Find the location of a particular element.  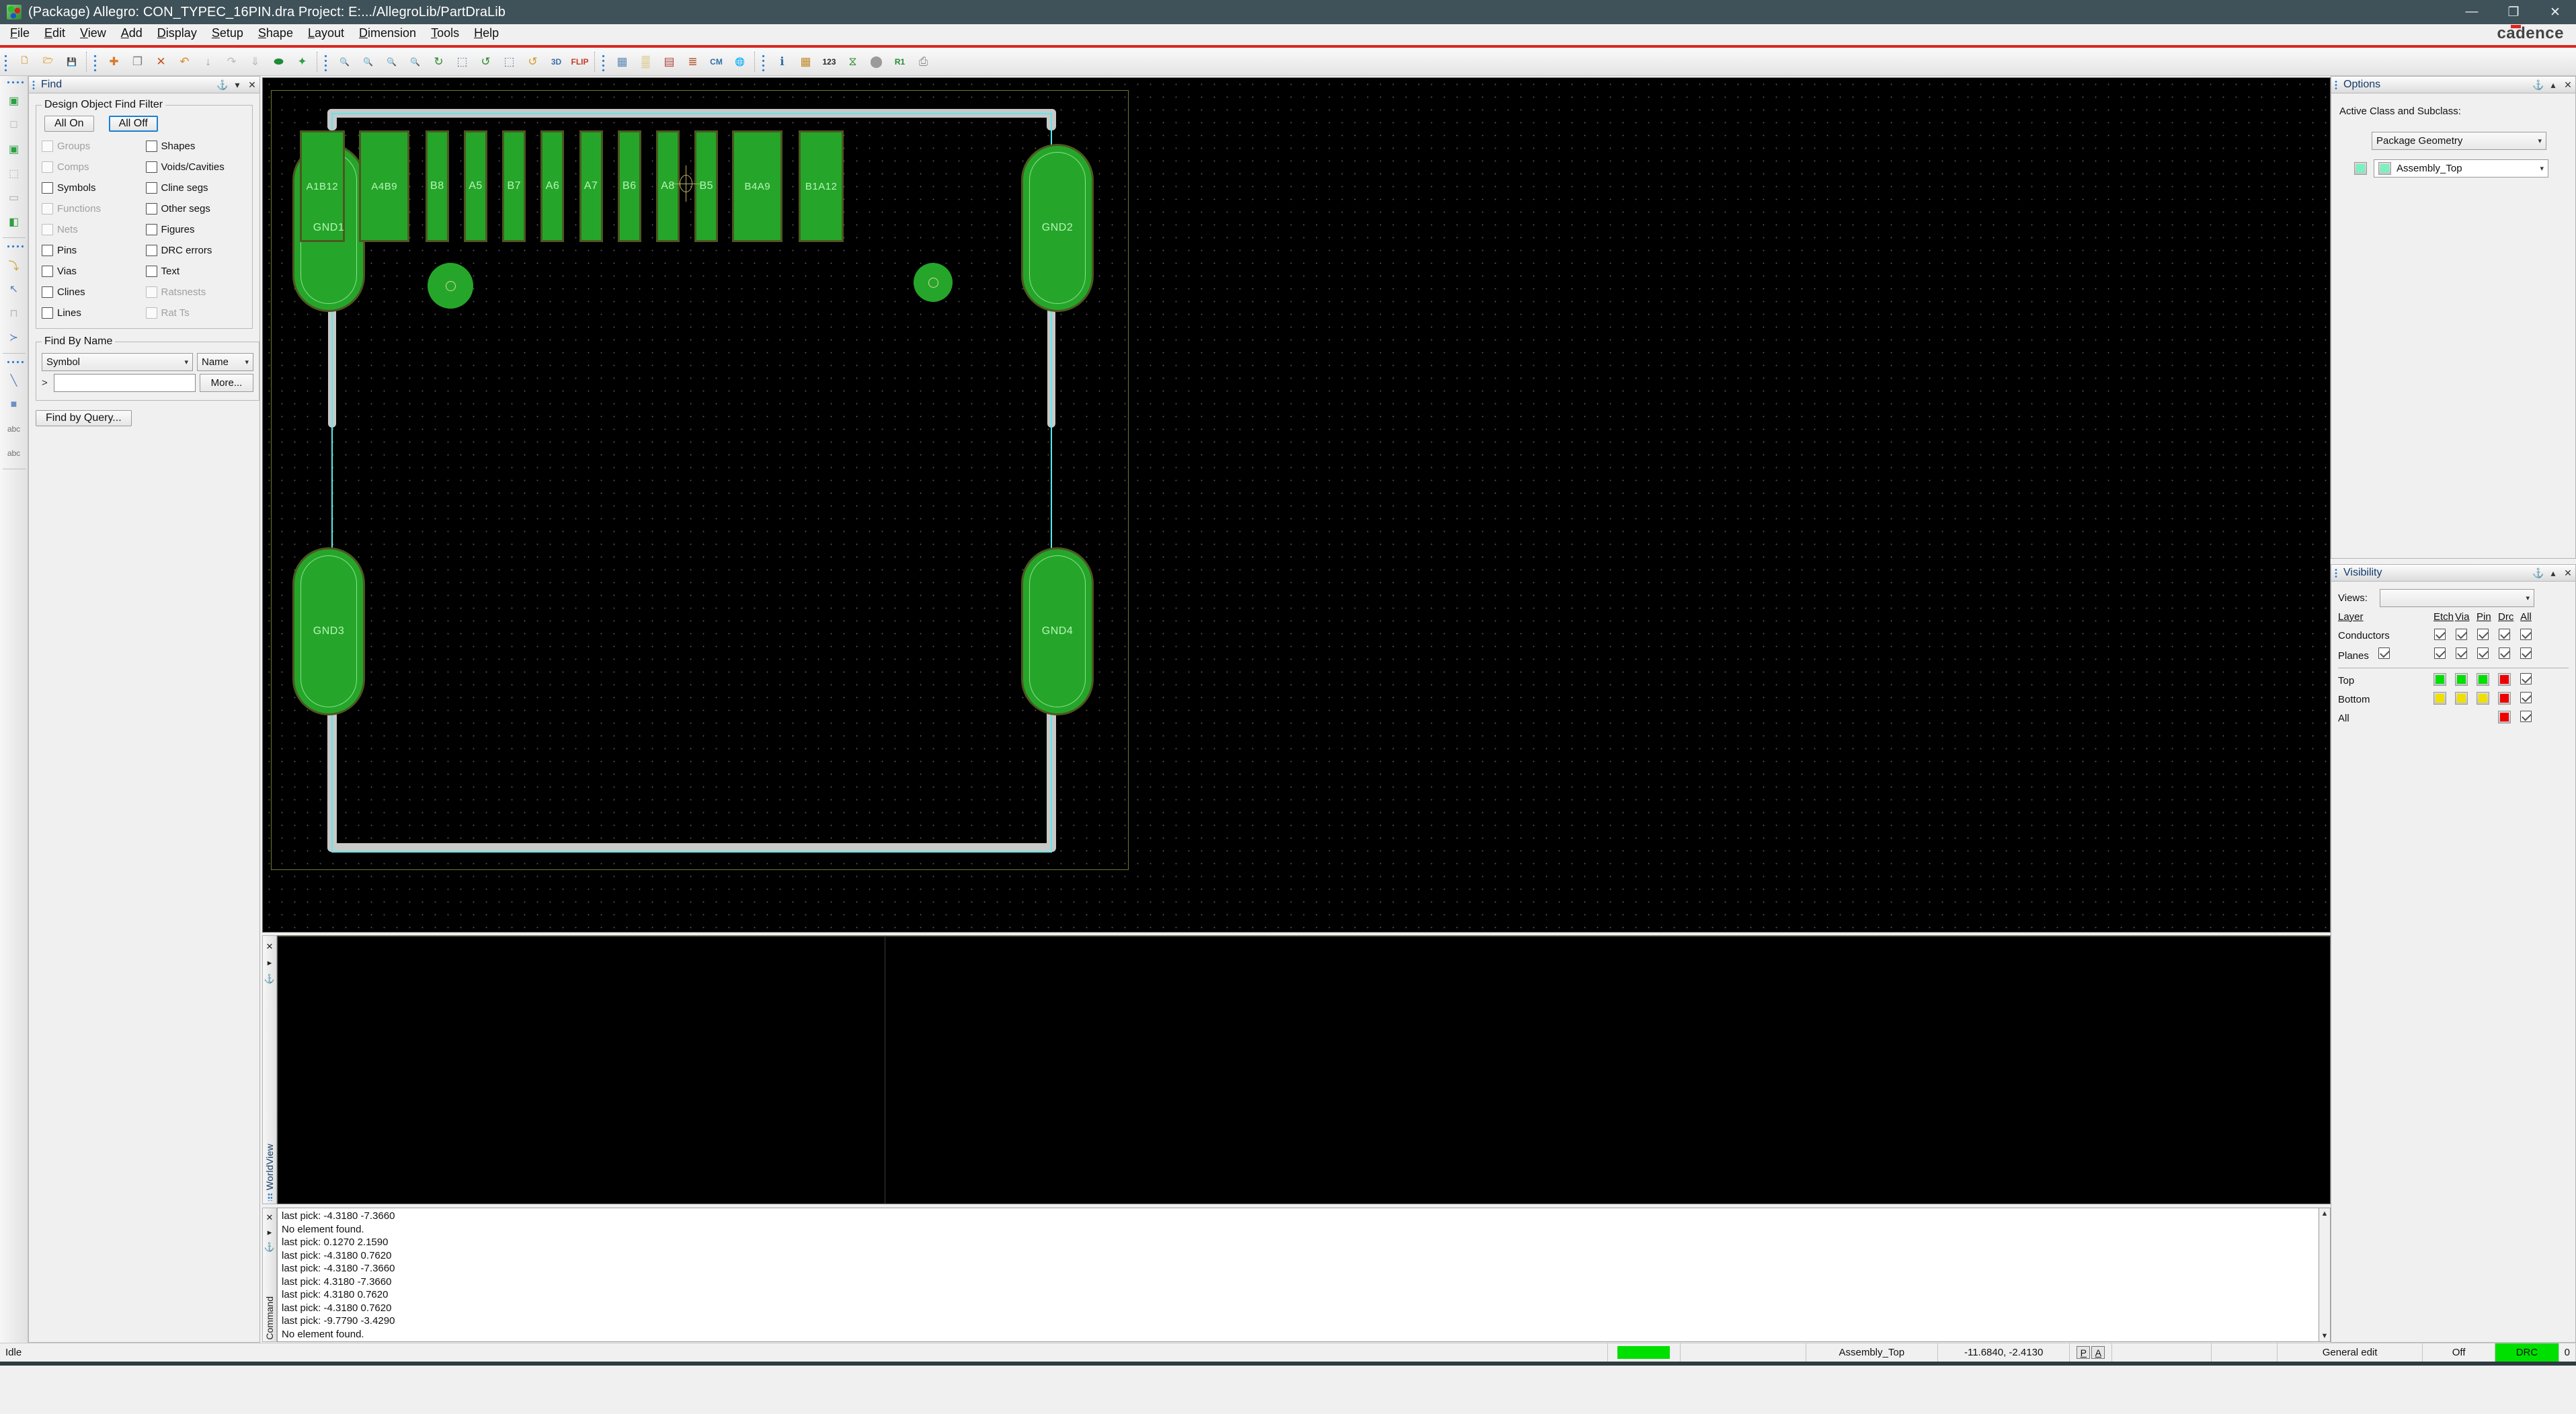

shape-compose-icon: ◧ is located at coordinates (14, 221).